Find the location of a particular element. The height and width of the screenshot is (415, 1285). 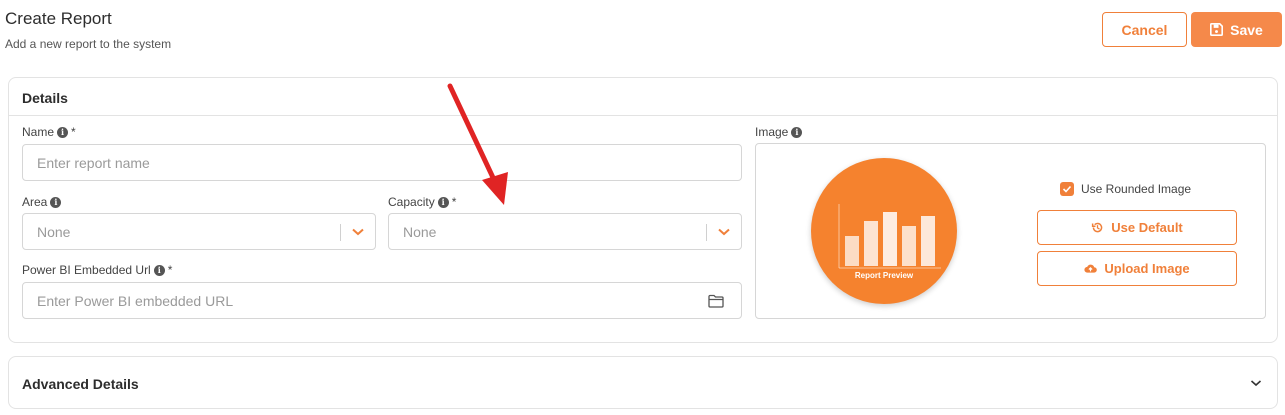

advanced-details-title: Advanced Details is located at coordinates (80, 384).